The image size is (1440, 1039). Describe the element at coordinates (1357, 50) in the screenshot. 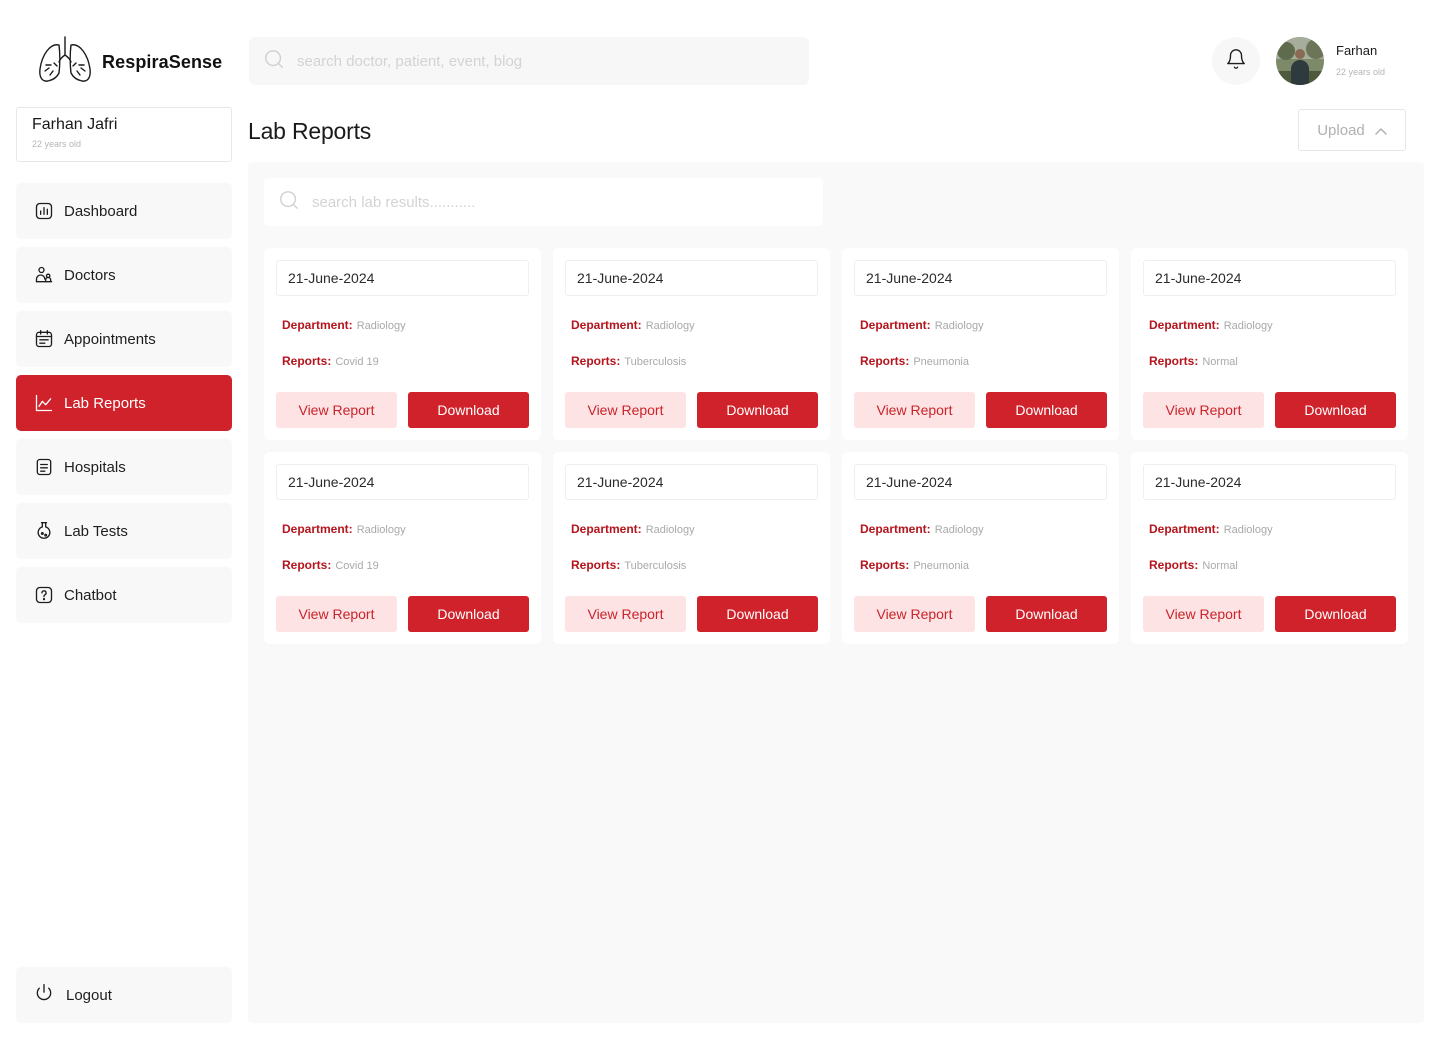

I see `user-name: Farhan` at that location.